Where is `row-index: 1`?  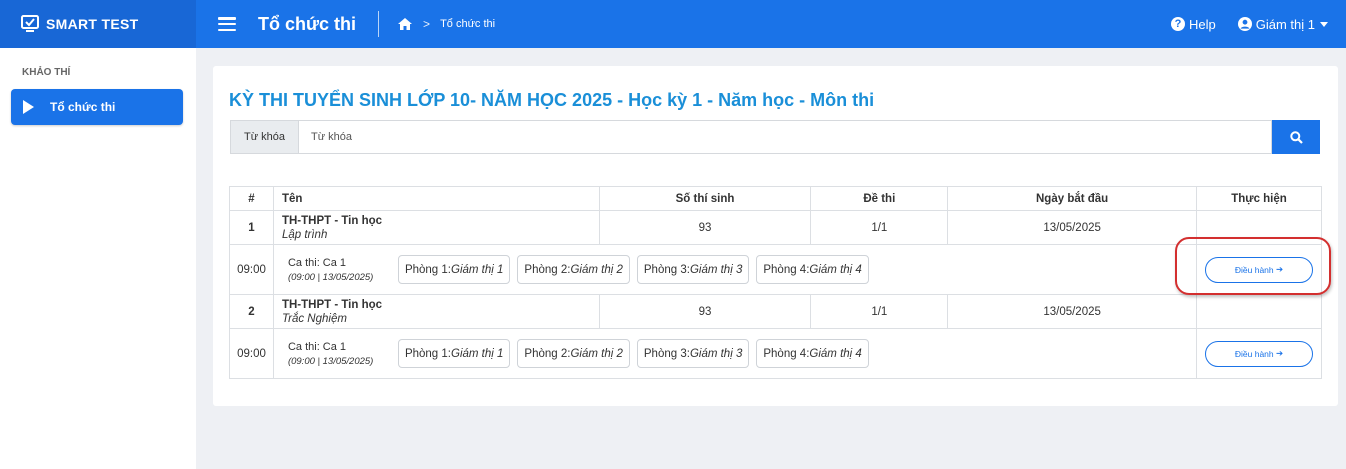 row-index: 1 is located at coordinates (251, 227).